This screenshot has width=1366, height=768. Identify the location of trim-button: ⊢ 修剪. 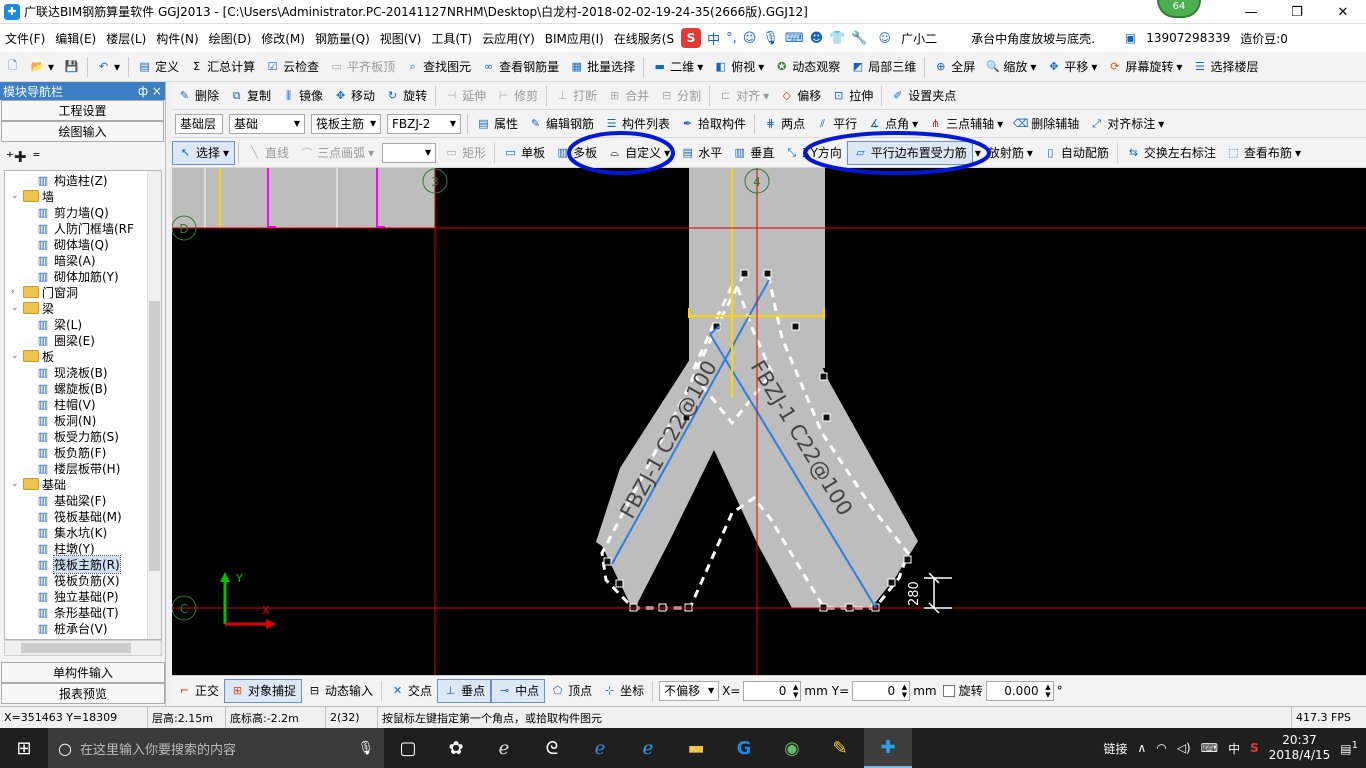
(517, 96).